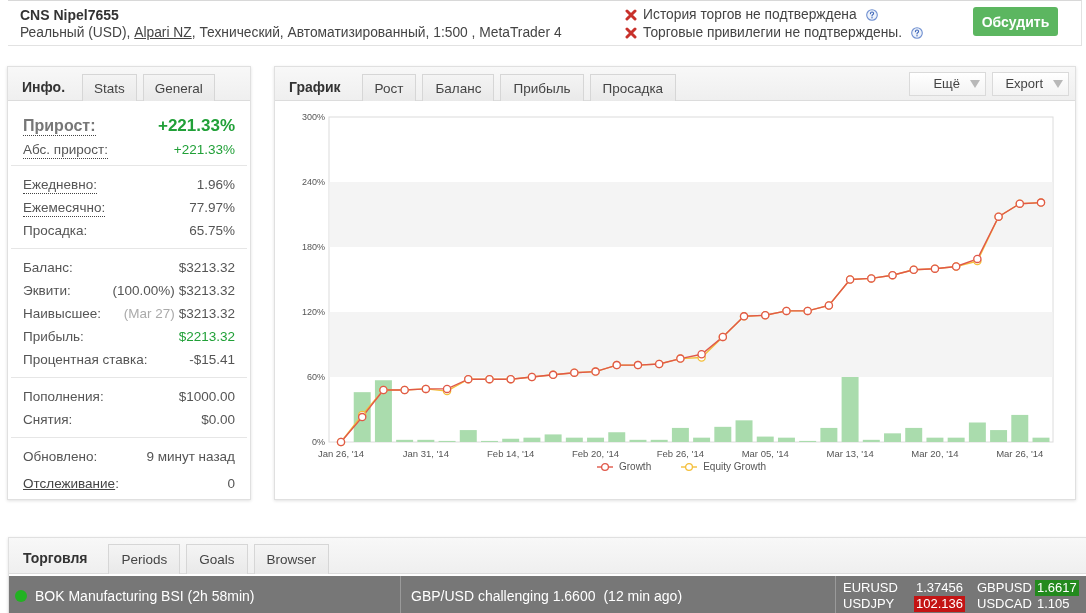 This screenshot has width=1086, height=613. I want to click on axis-label: Mar 26, '14, so click(1020, 453).